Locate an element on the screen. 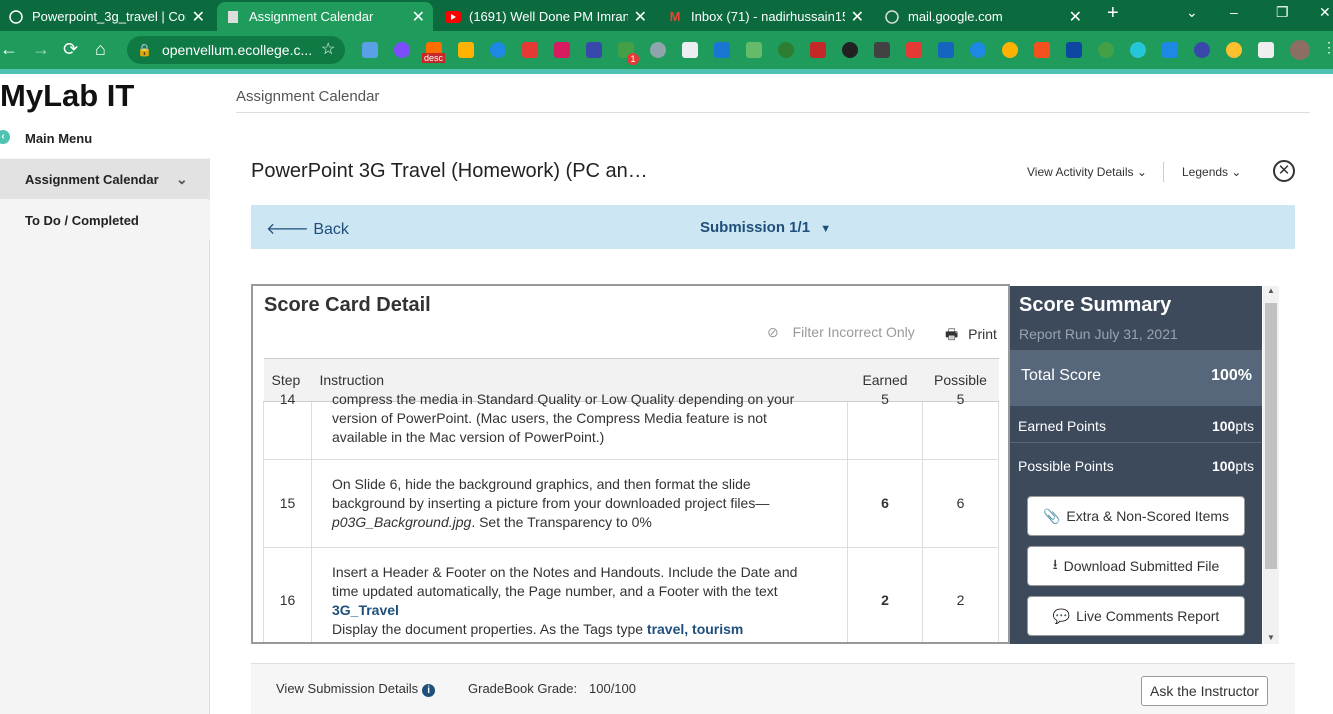 The width and height of the screenshot is (1333, 714). puzzle-icon is located at coordinates (1266, 50).